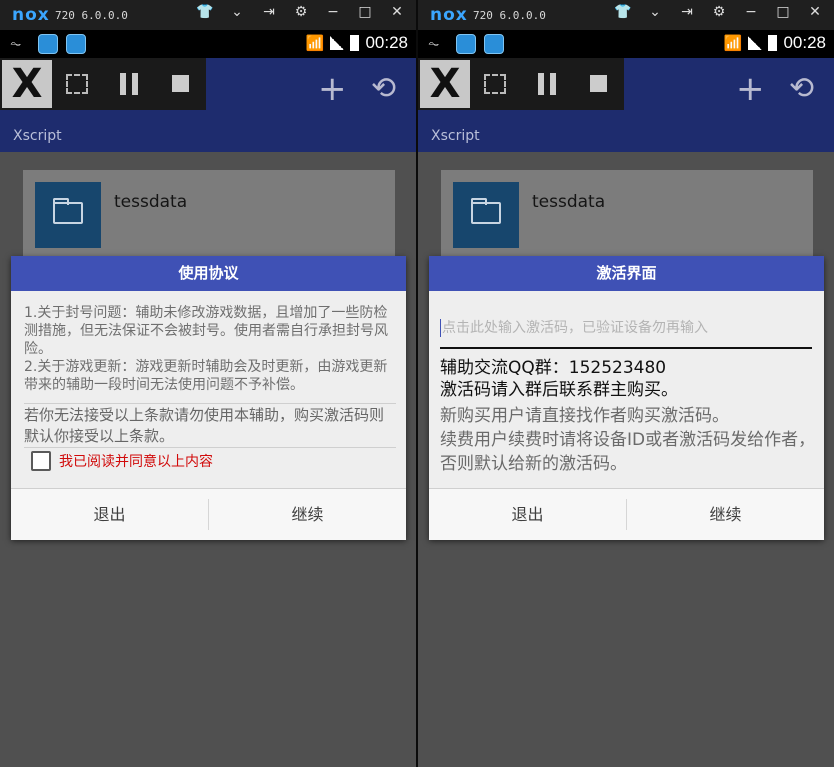  Describe the element at coordinates (553, 368) in the screenshot. I see `qq-group-line: 辅助交流QQ群：152523480` at that location.